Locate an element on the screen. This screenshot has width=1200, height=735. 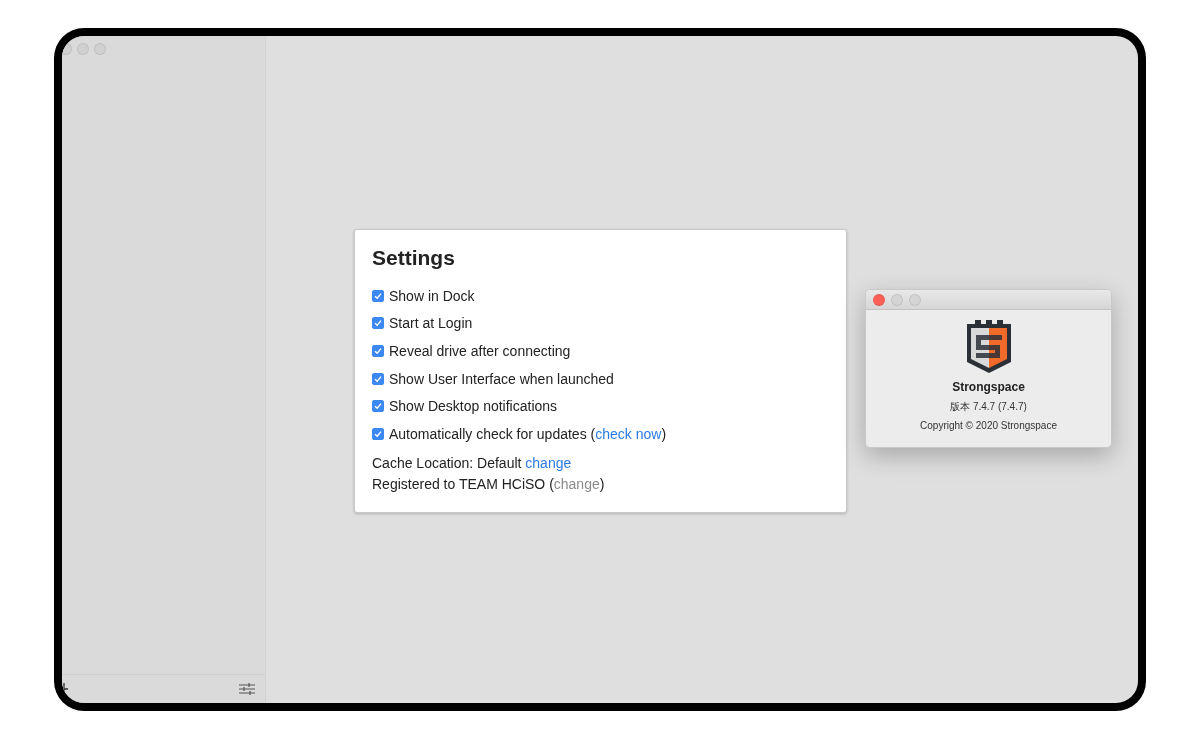
settings-title: Settings is located at coordinates (414, 258).